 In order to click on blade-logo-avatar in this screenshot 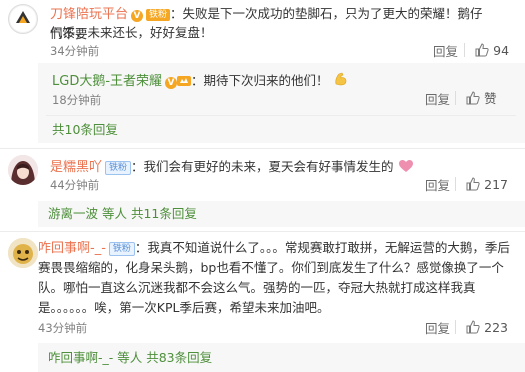, I will do `click(23, 19)`.